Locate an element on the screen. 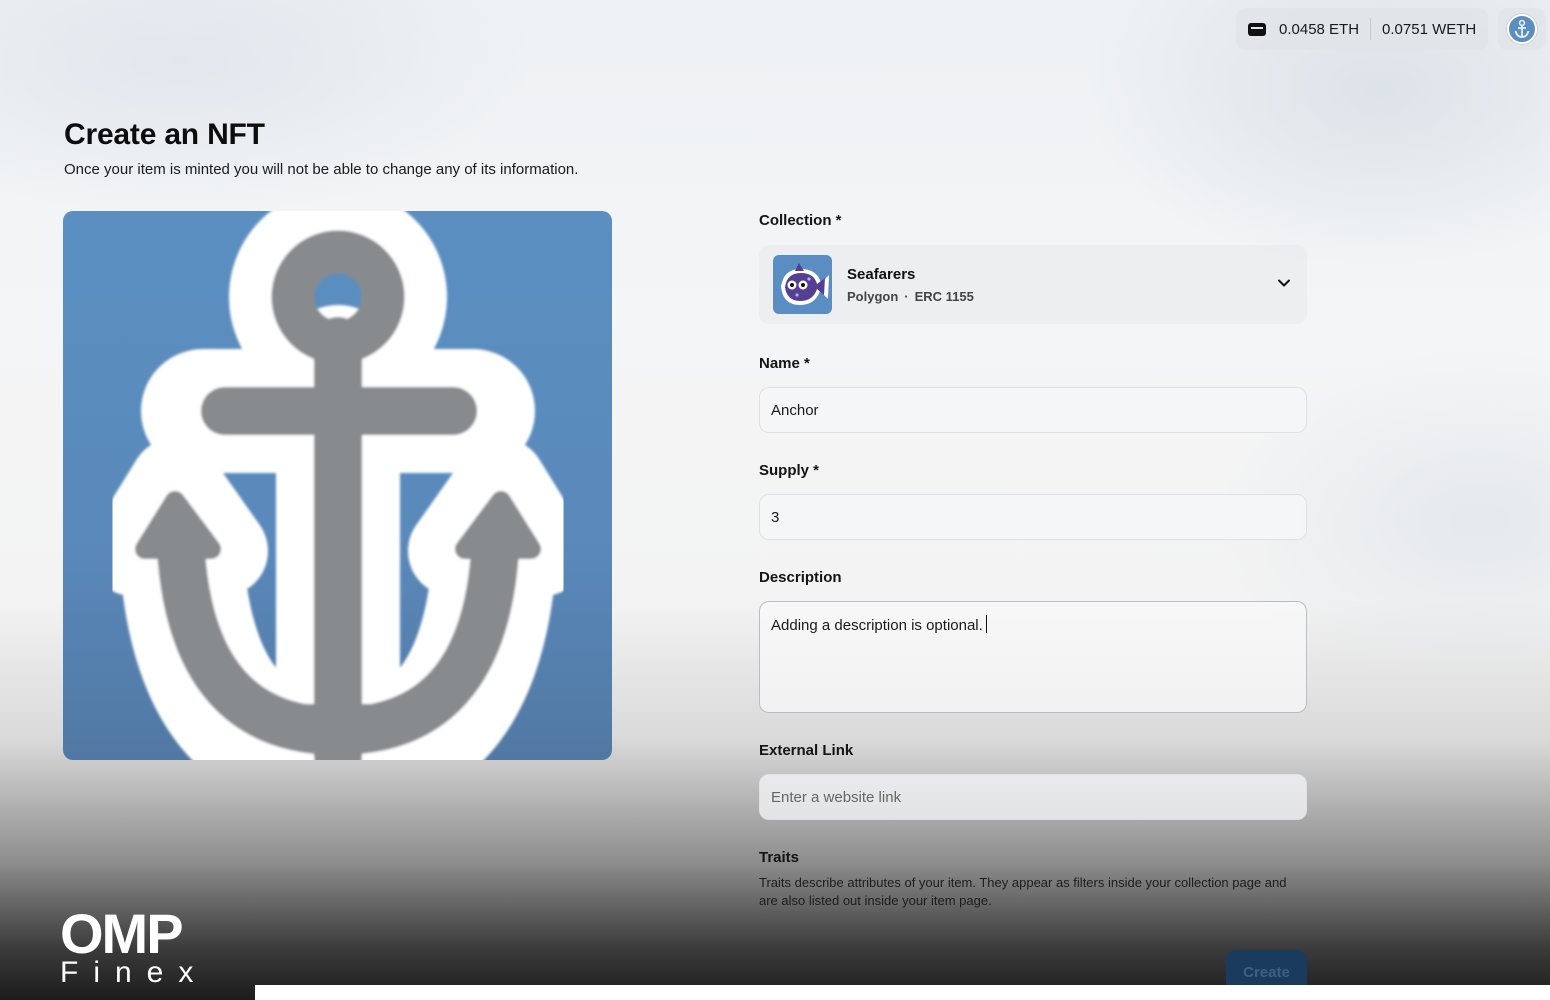 This screenshot has width=1550, height=1000. name-input: Anchor is located at coordinates (1033, 410).